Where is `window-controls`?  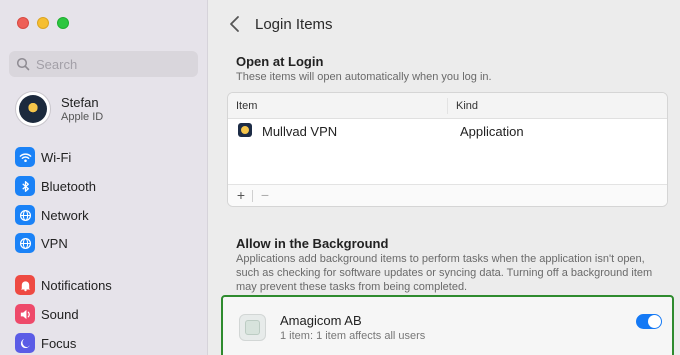 window-controls is located at coordinates (43, 23).